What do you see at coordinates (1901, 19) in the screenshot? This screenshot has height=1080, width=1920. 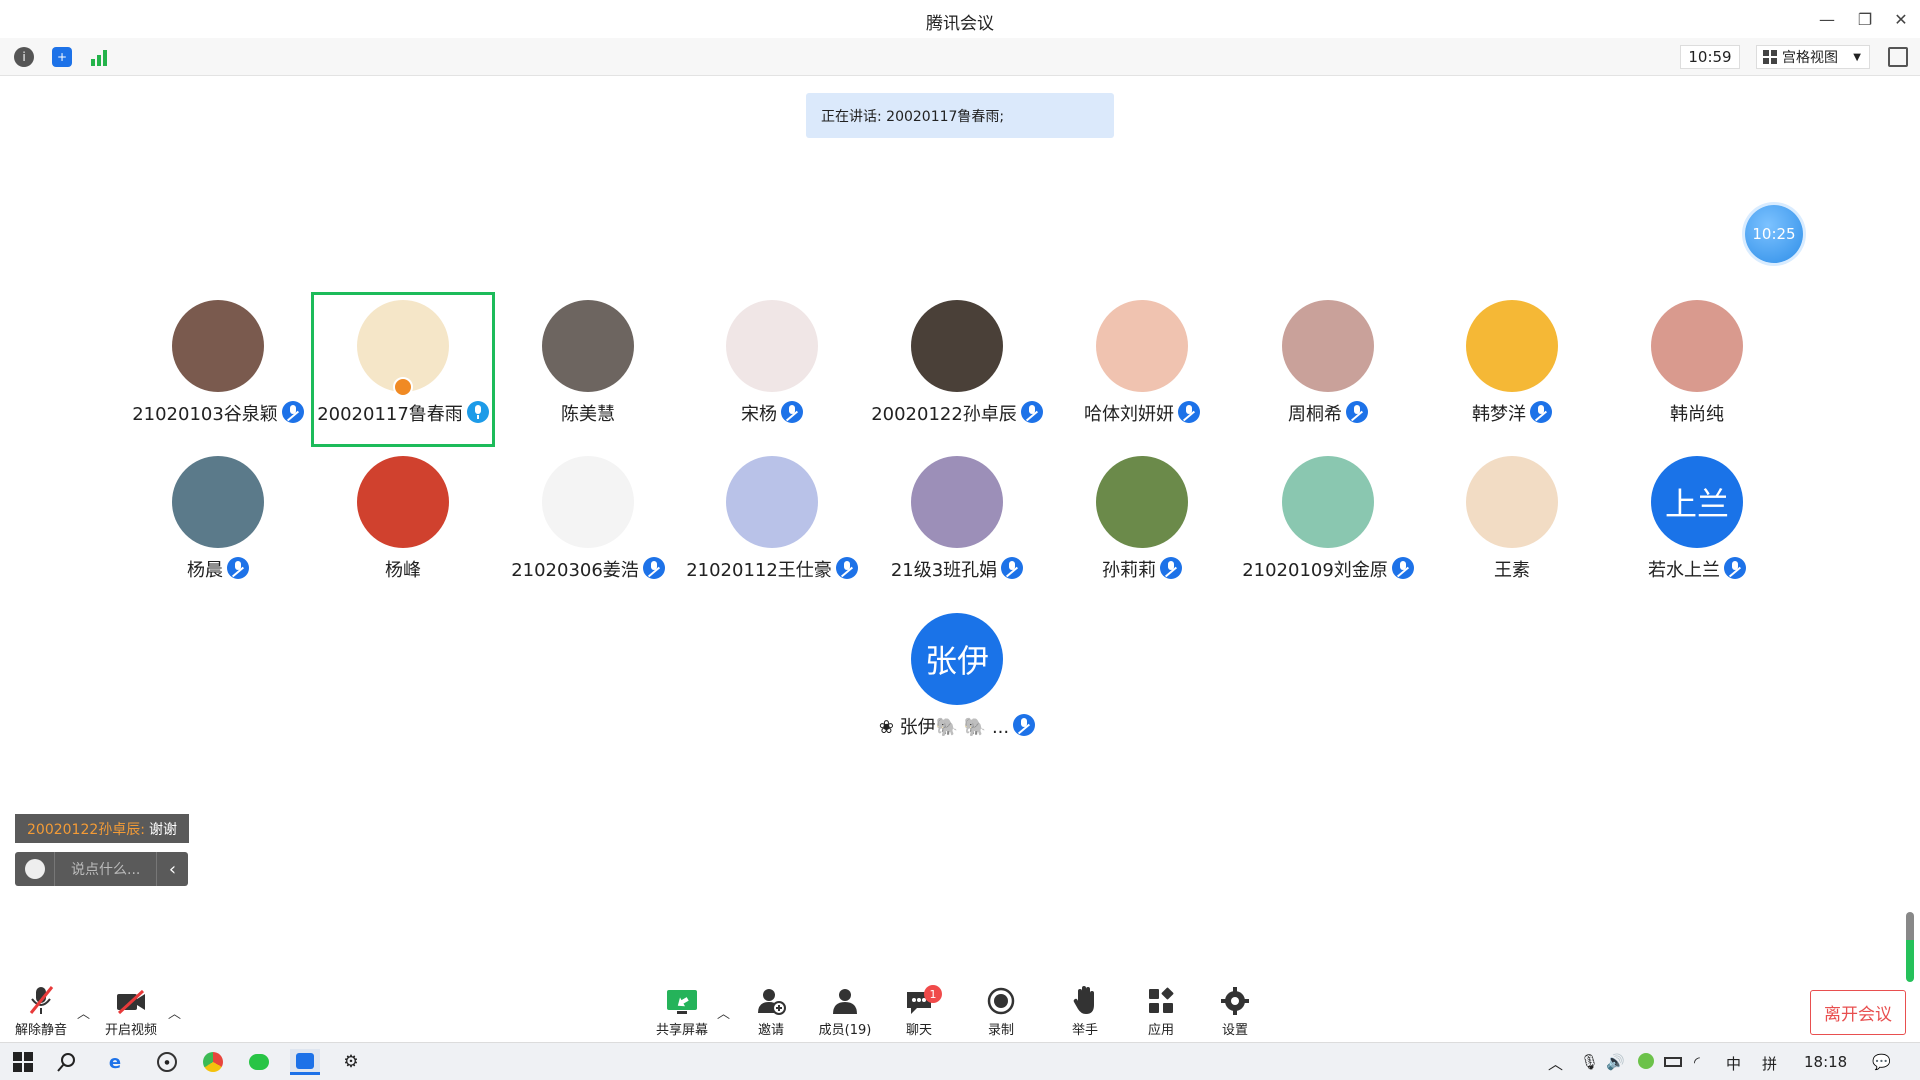 I see `close-button: ✕` at bounding box center [1901, 19].